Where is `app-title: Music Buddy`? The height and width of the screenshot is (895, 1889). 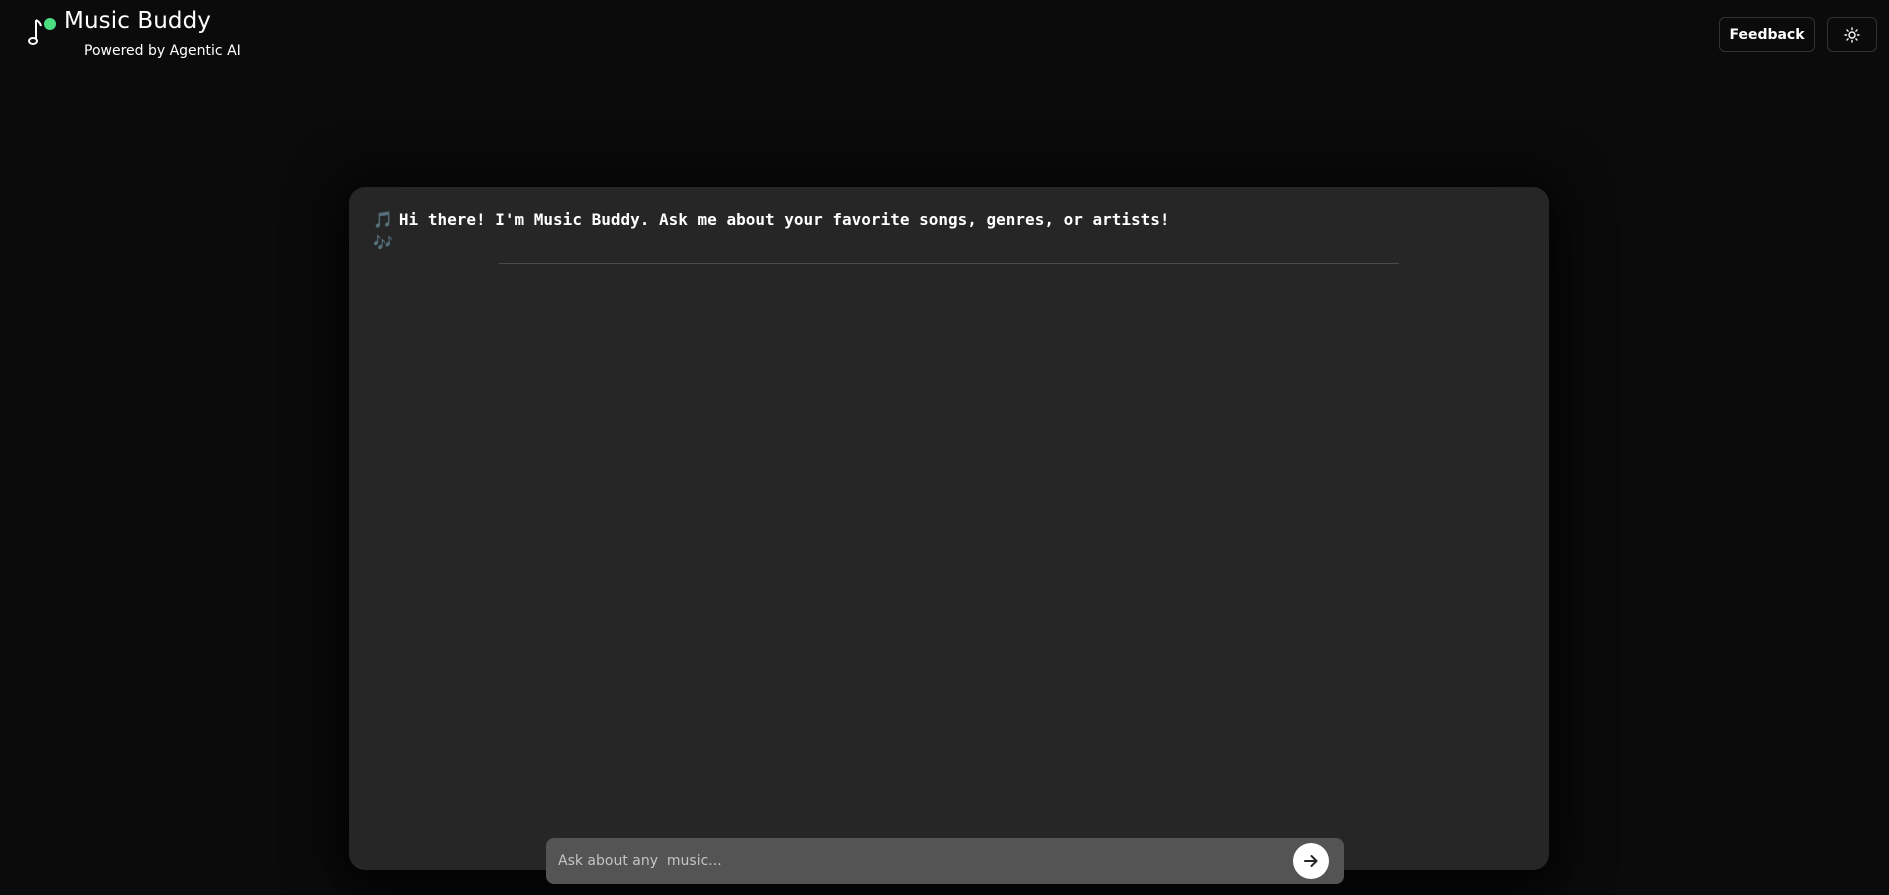
app-title: Music Buddy is located at coordinates (138, 21).